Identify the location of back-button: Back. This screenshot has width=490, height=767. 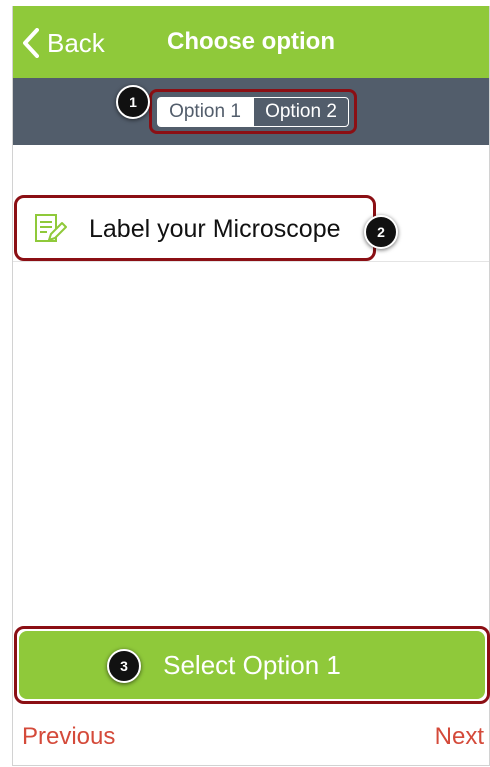
(64, 43).